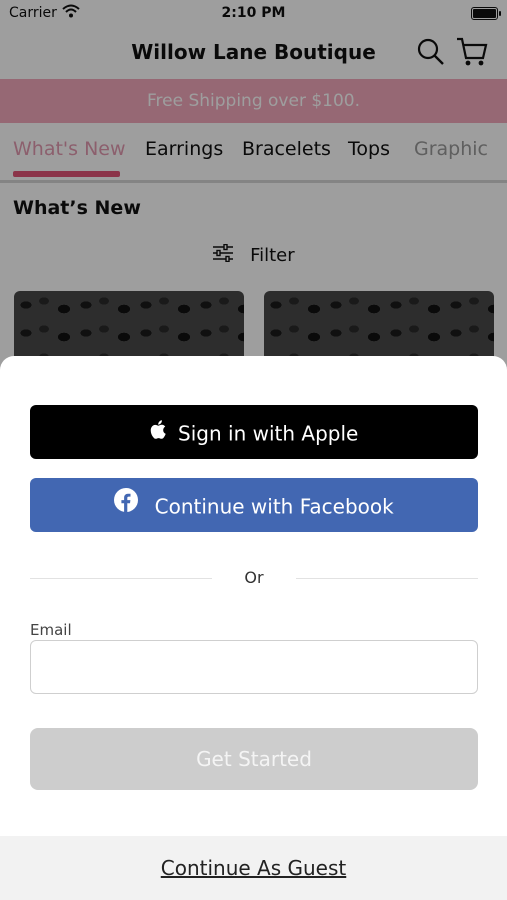  I want to click on continue-as-guest-link: Continue As Guest, so click(253, 868).